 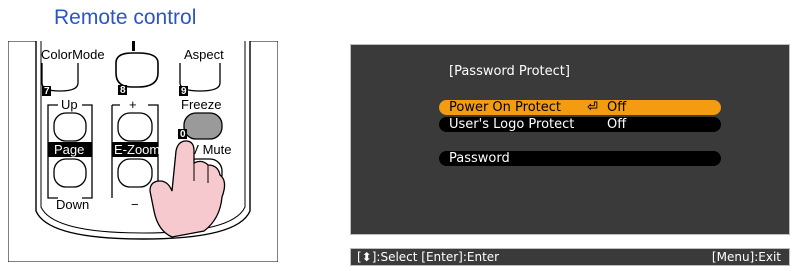 What do you see at coordinates (201, 104) in the screenshot?
I see `freeze-label: Freeze` at bounding box center [201, 104].